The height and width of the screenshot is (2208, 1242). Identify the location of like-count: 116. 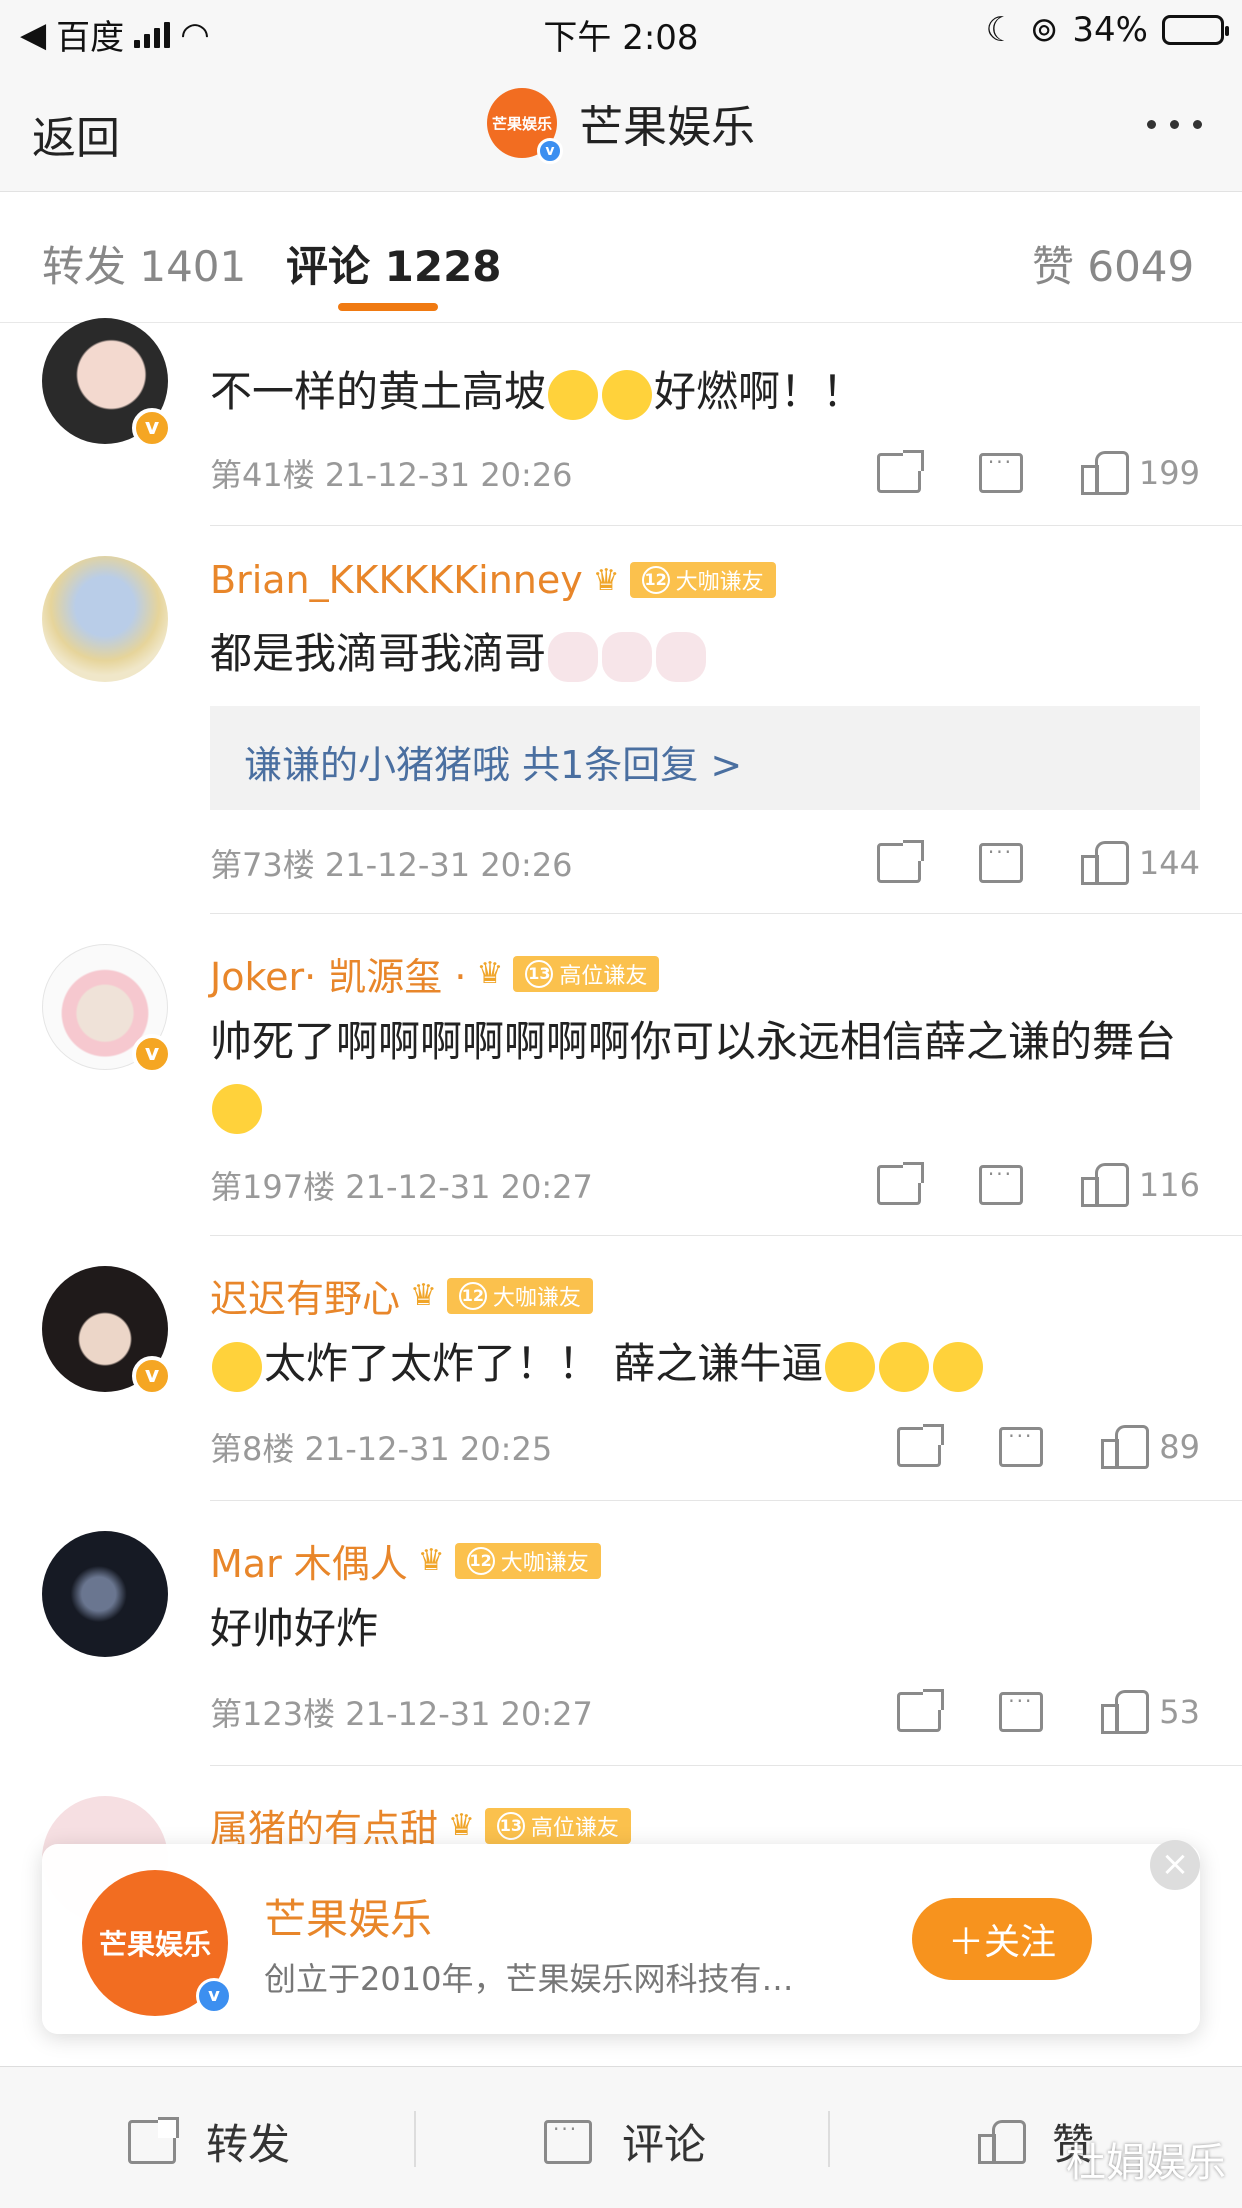
(1169, 1185).